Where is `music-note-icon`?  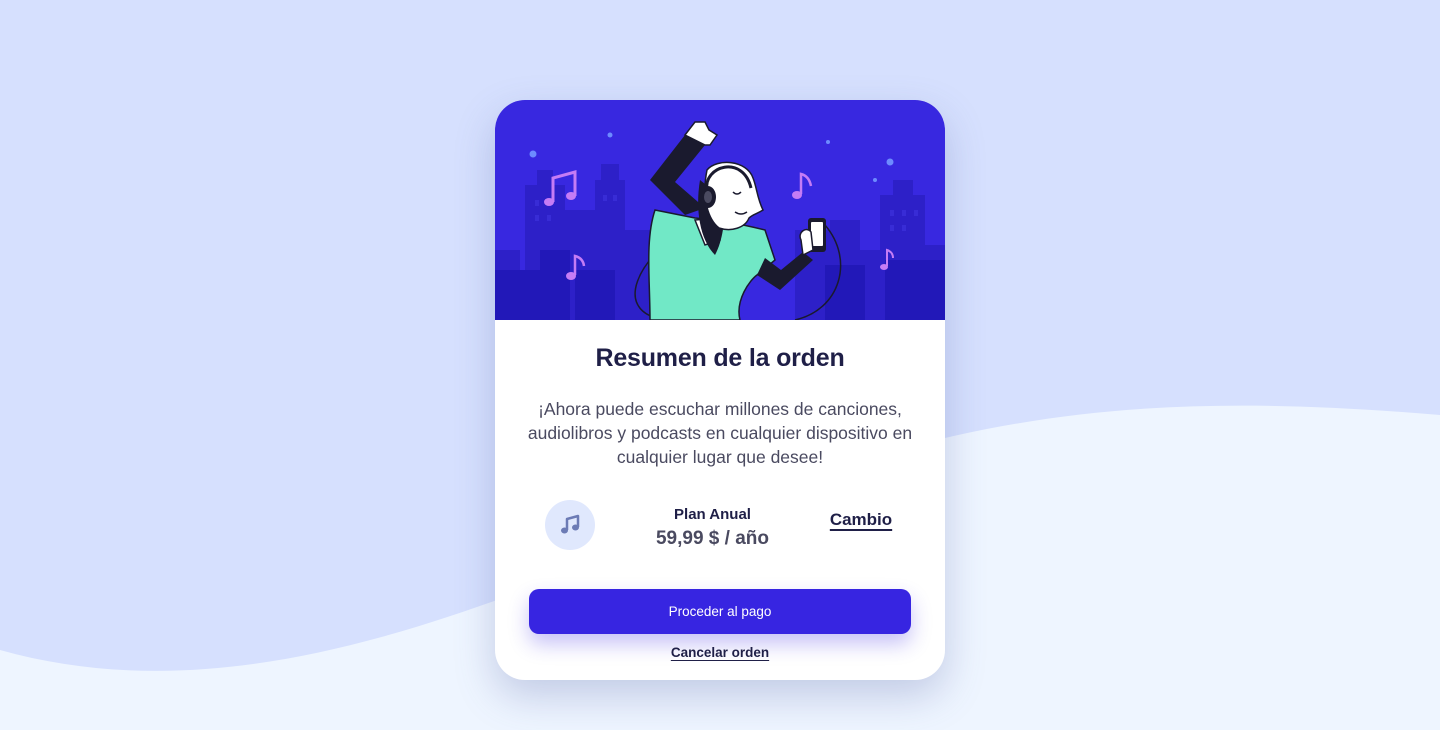
music-note-icon is located at coordinates (570, 524).